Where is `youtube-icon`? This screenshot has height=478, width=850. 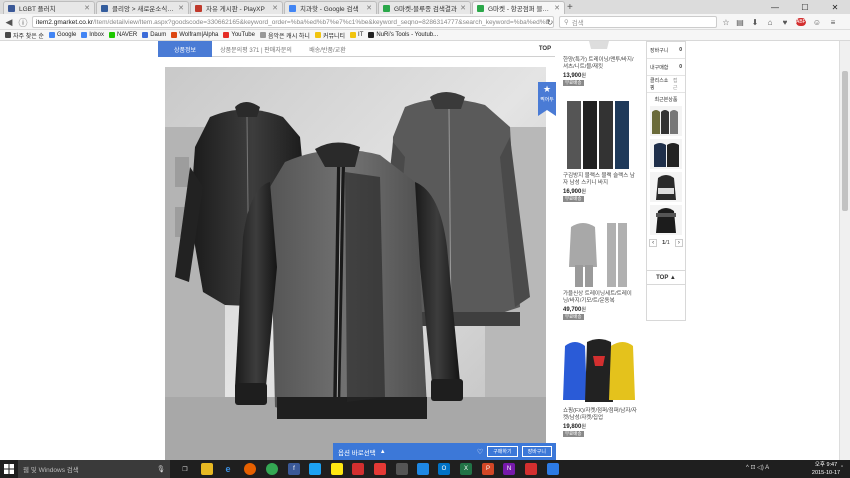 youtube-icon is located at coordinates (226, 35).